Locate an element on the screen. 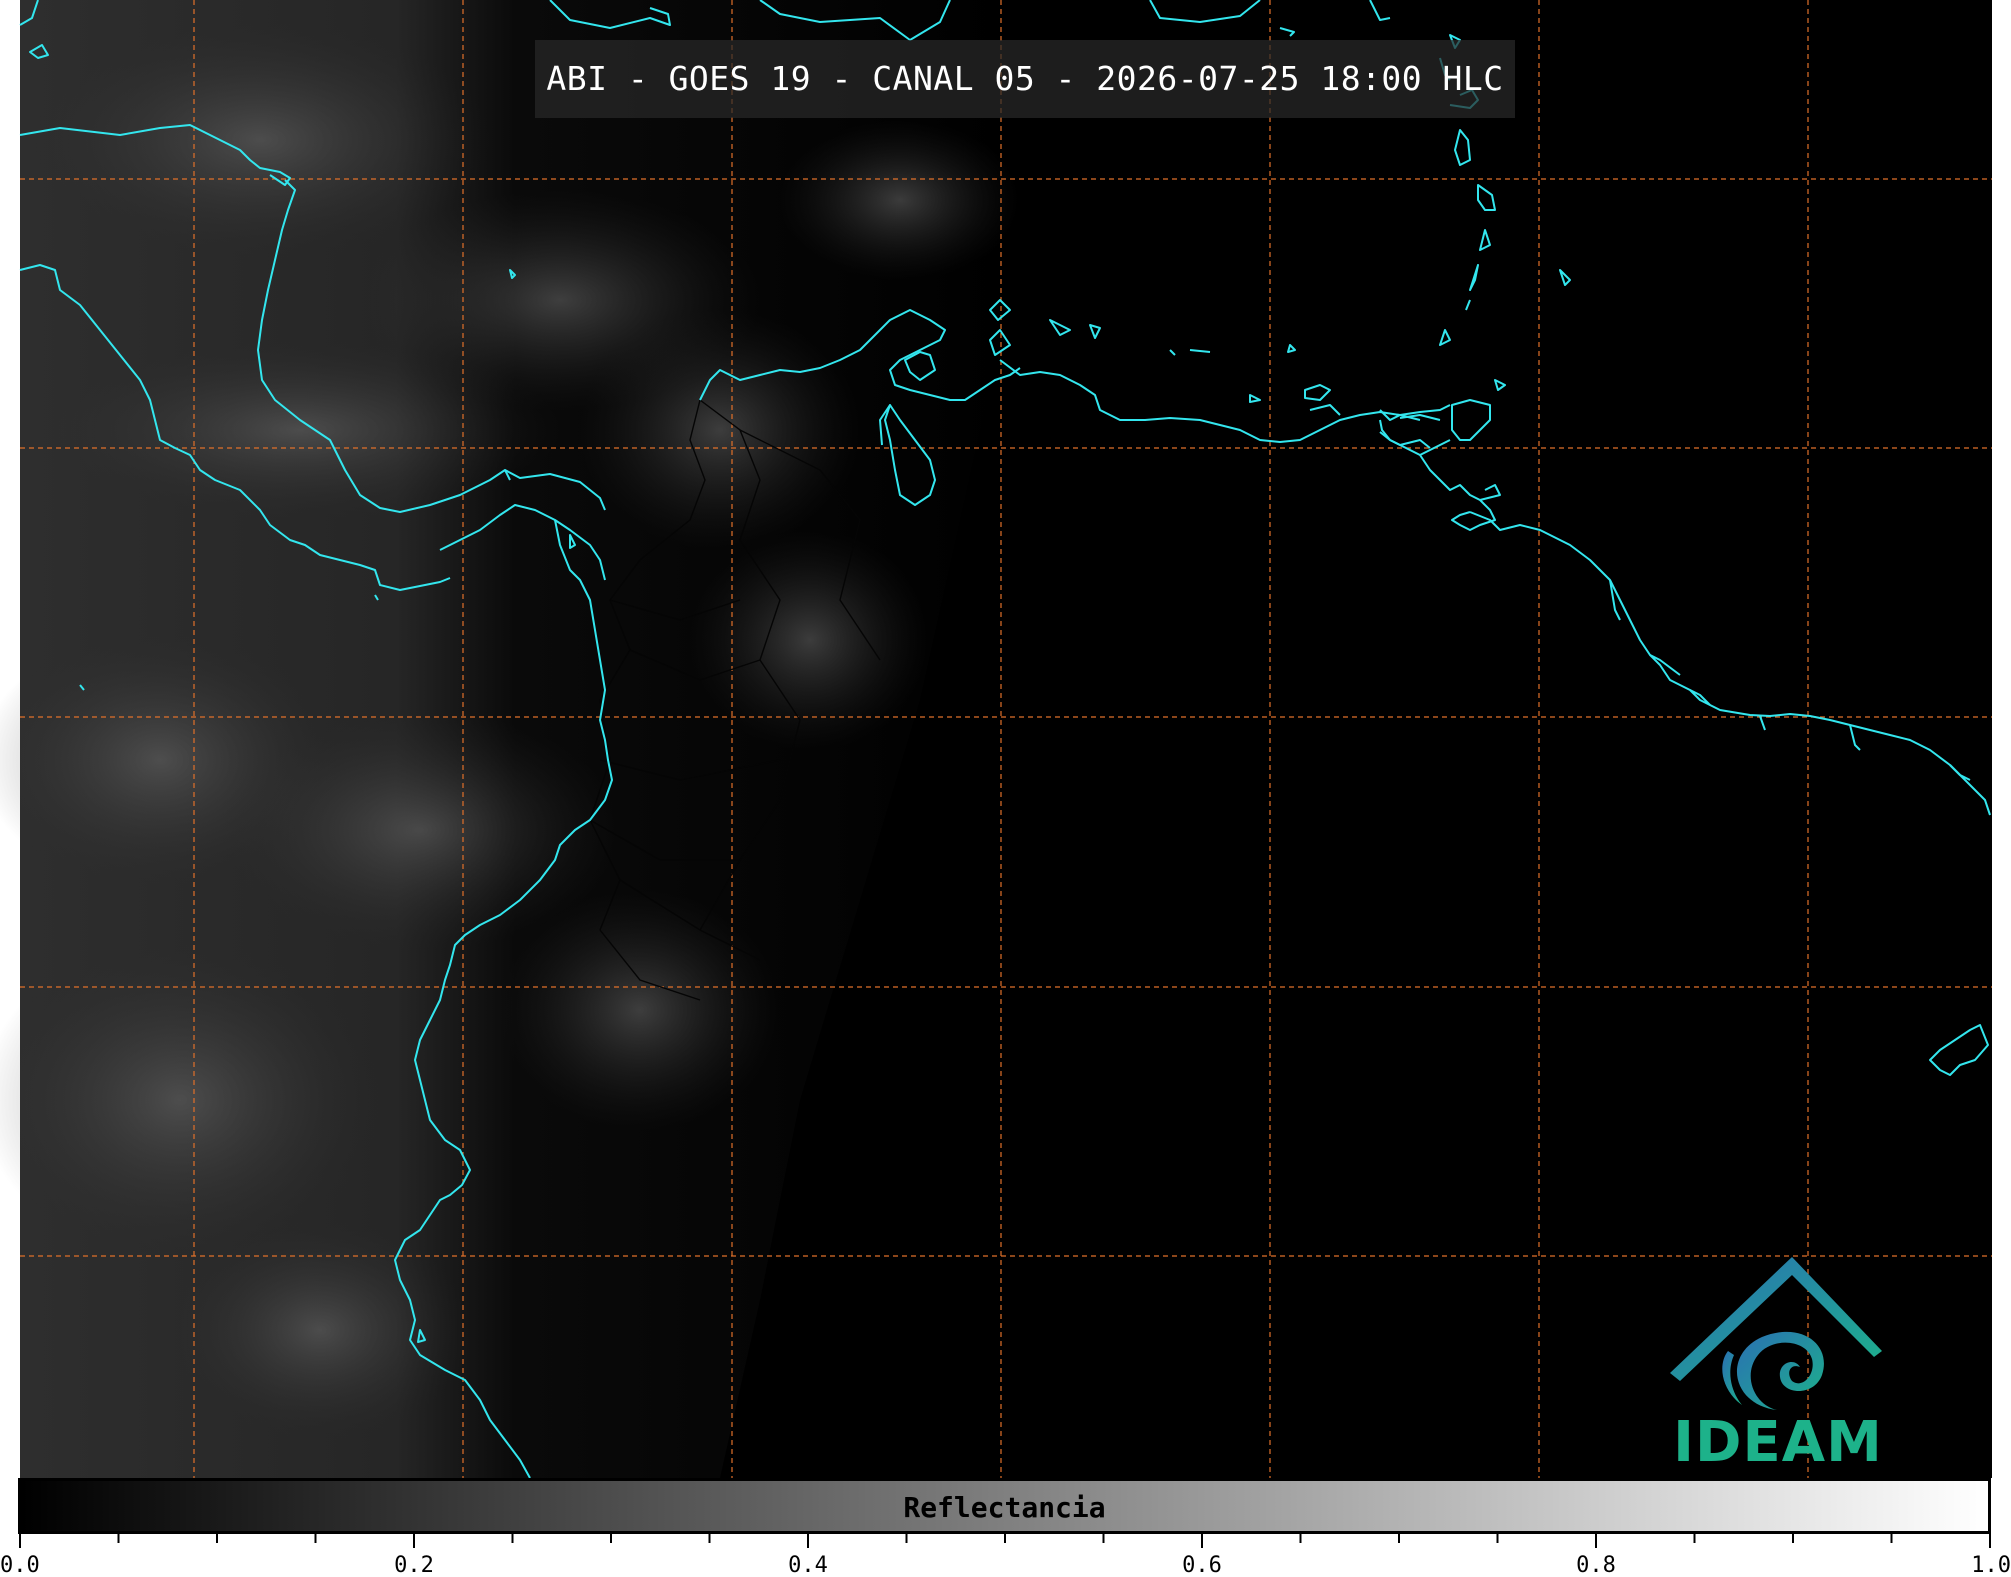  colorbar-tick-label: 0.4 is located at coordinates (808, 1565).